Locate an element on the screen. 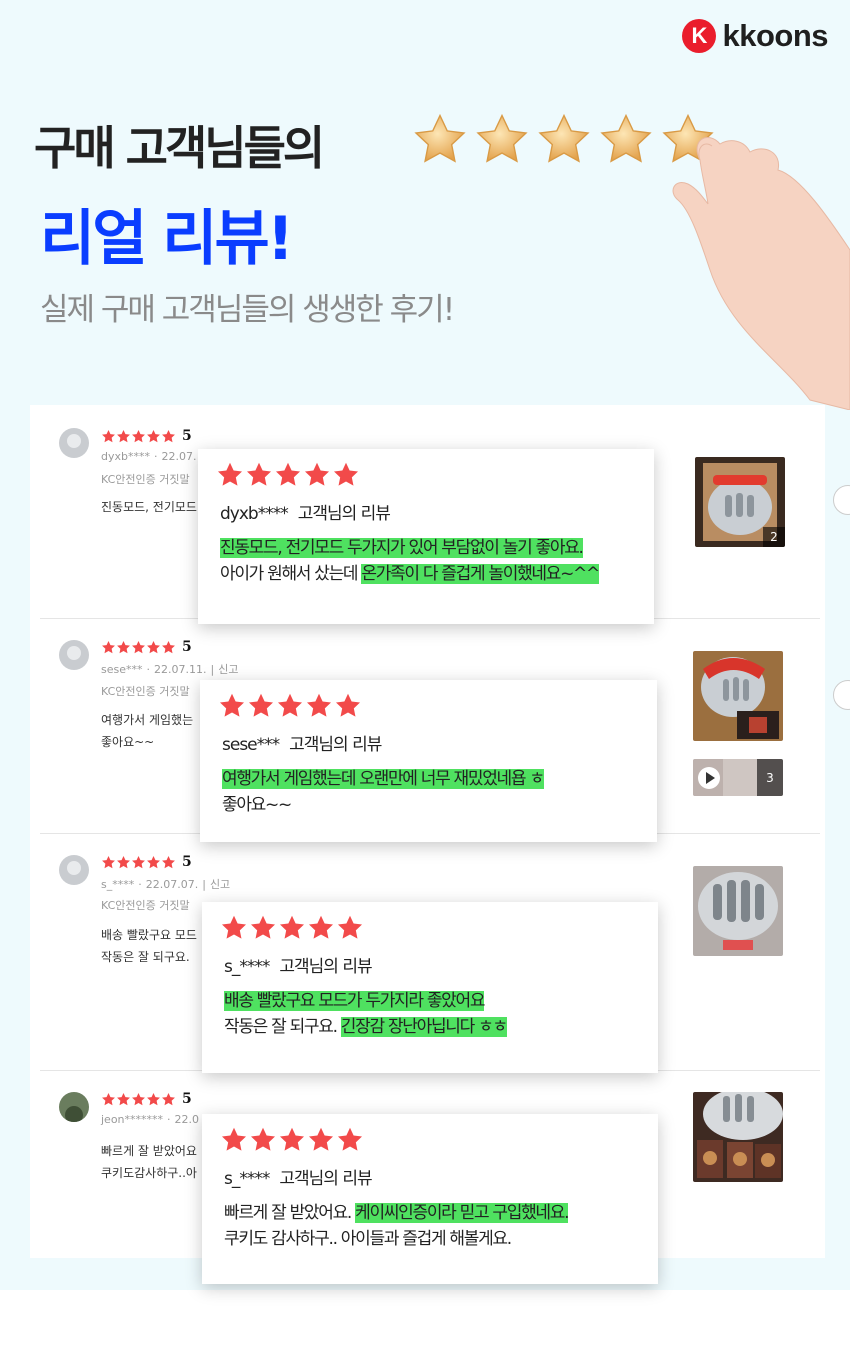 This screenshot has width=850, height=1350. review-meta: jeon******* · 22.0 is located at coordinates (150, 1119).